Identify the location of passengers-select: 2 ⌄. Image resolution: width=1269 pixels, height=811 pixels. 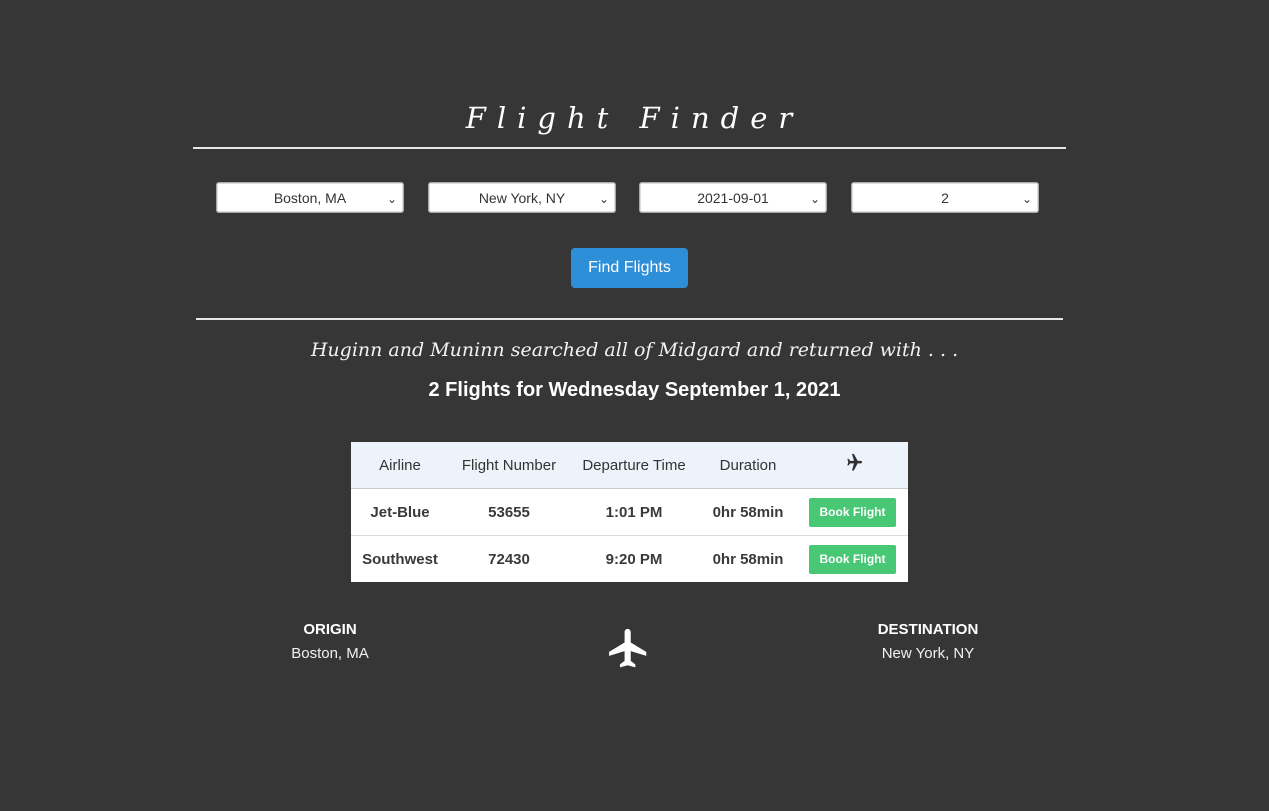
(945, 197).